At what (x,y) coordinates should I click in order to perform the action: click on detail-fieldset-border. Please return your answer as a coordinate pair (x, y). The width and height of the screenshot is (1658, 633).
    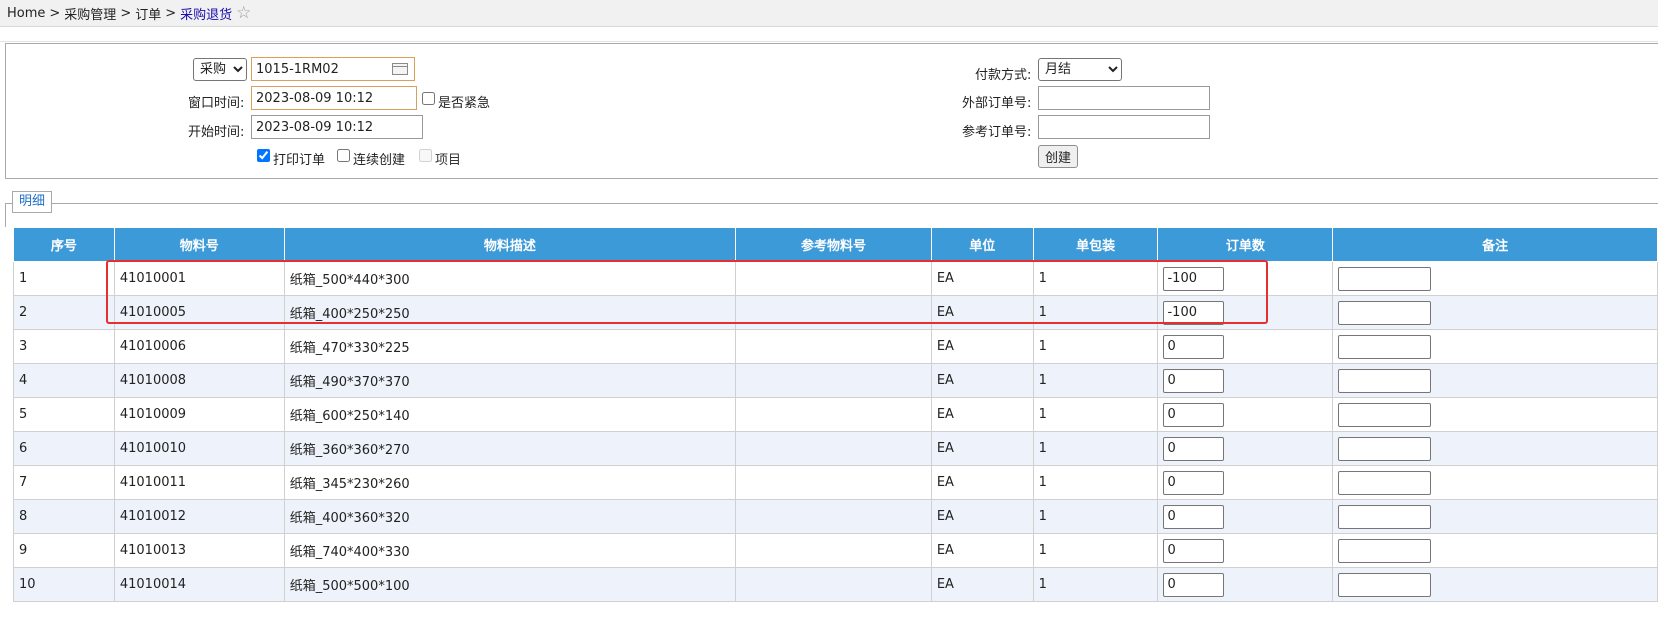
    Looking at the image, I should click on (831, 203).